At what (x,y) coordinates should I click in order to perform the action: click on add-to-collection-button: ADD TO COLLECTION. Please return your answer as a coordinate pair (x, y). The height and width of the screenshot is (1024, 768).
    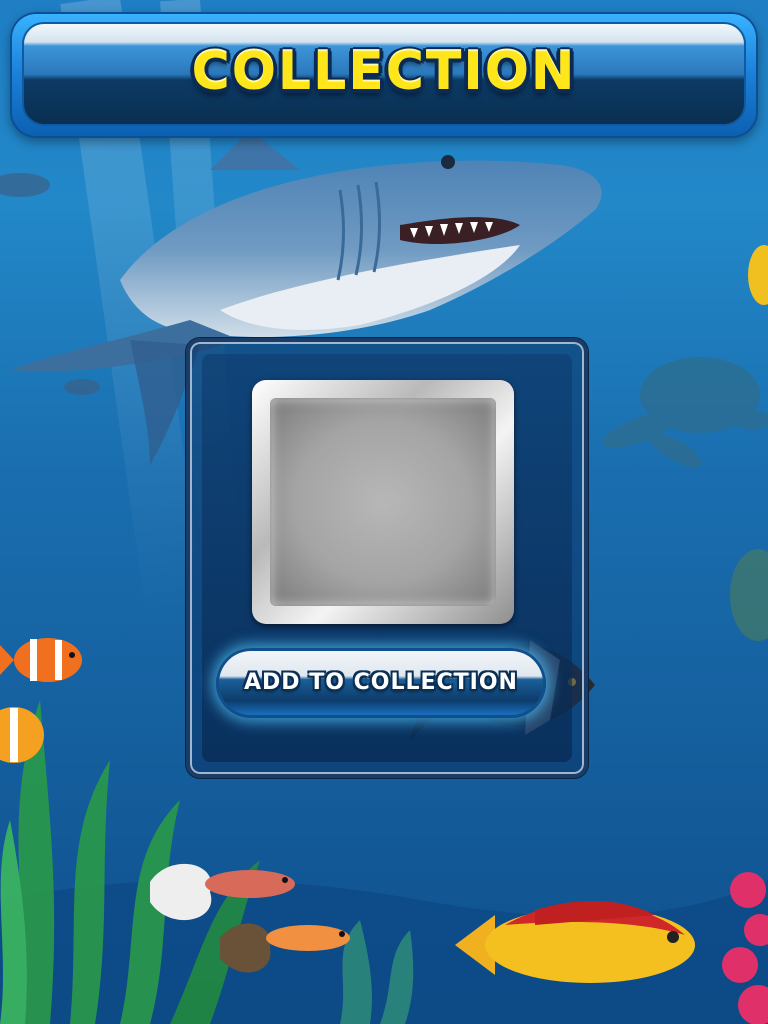
    Looking at the image, I should click on (381, 683).